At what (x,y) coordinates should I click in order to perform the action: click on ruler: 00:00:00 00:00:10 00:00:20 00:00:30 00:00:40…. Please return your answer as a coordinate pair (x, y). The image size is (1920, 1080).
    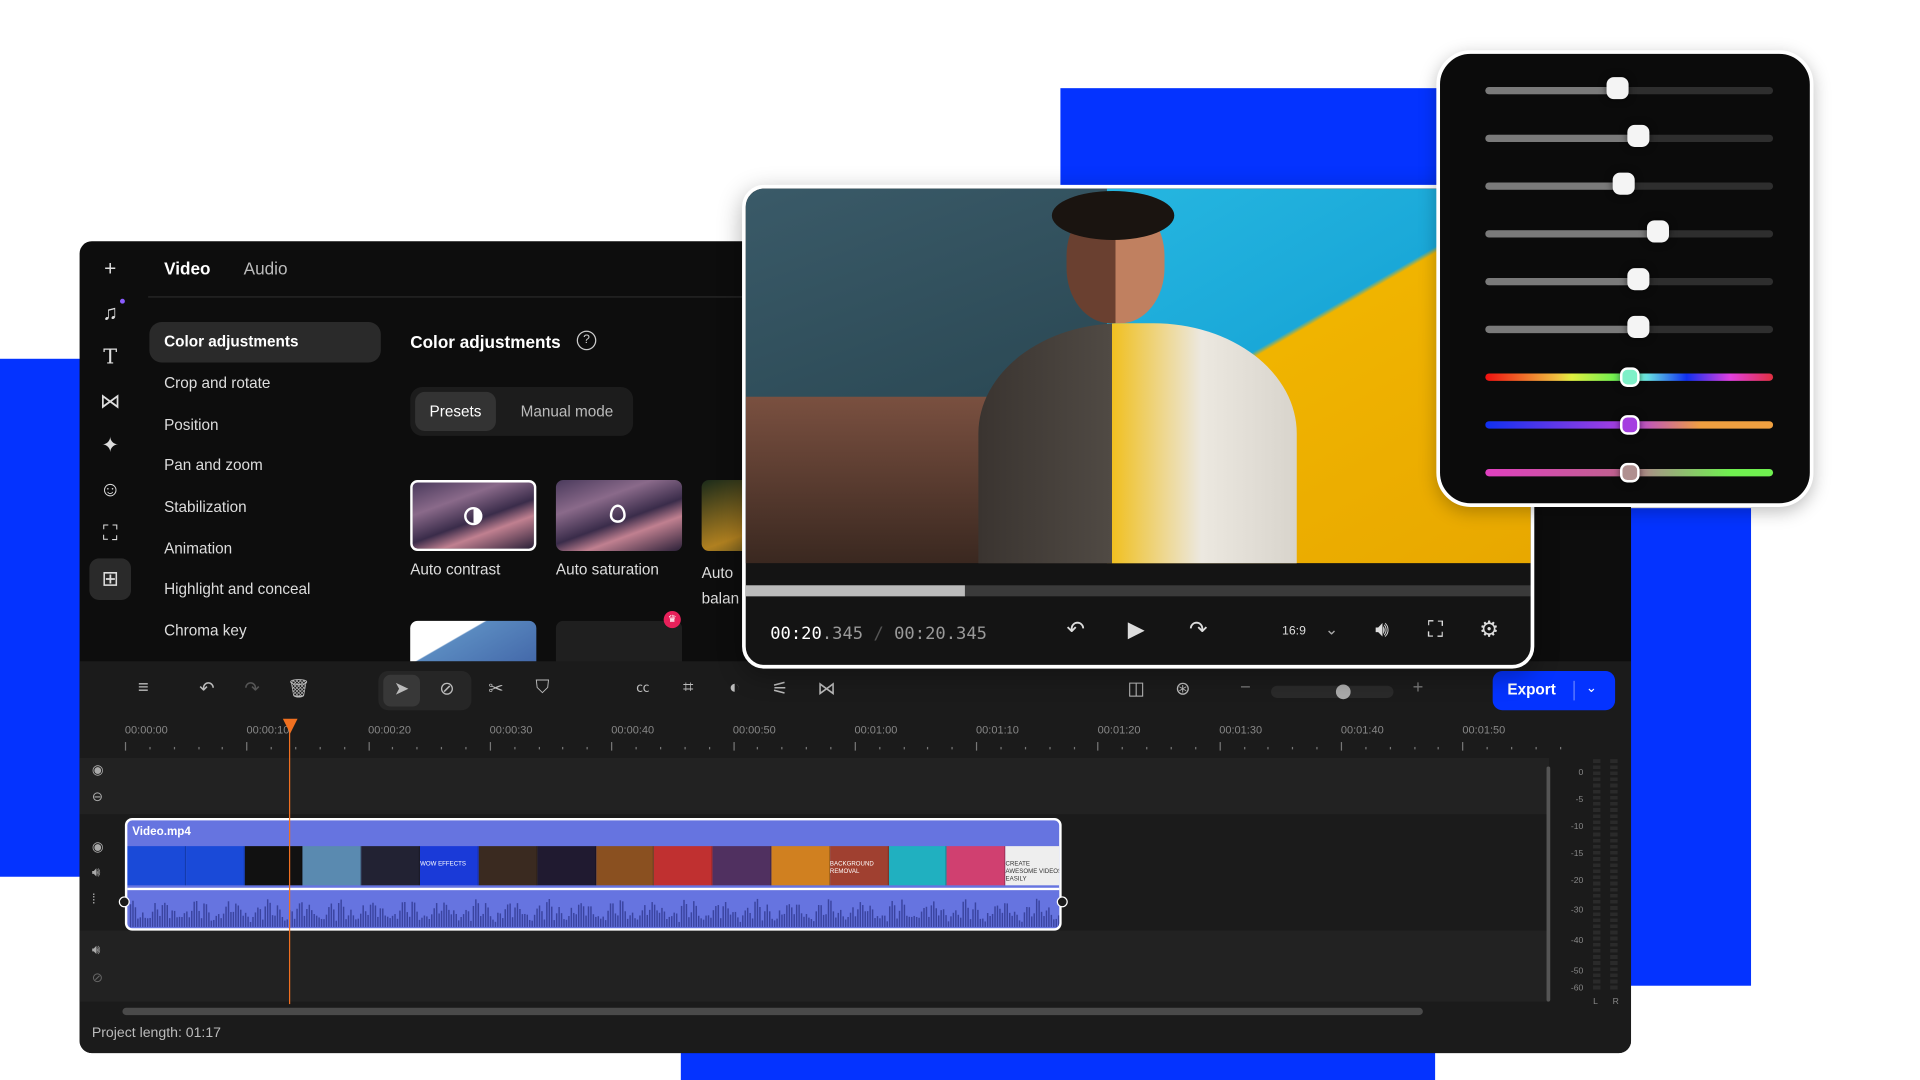
    Looking at the image, I should click on (820, 707).